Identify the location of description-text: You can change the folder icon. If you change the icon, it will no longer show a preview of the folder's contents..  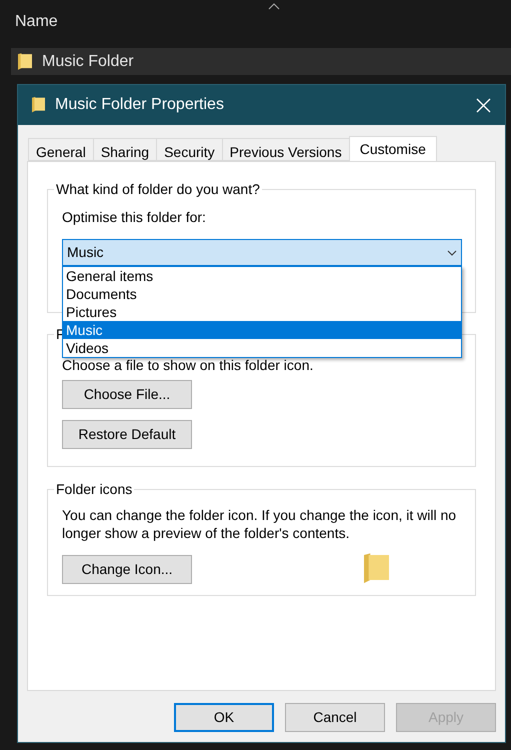
(260, 524).